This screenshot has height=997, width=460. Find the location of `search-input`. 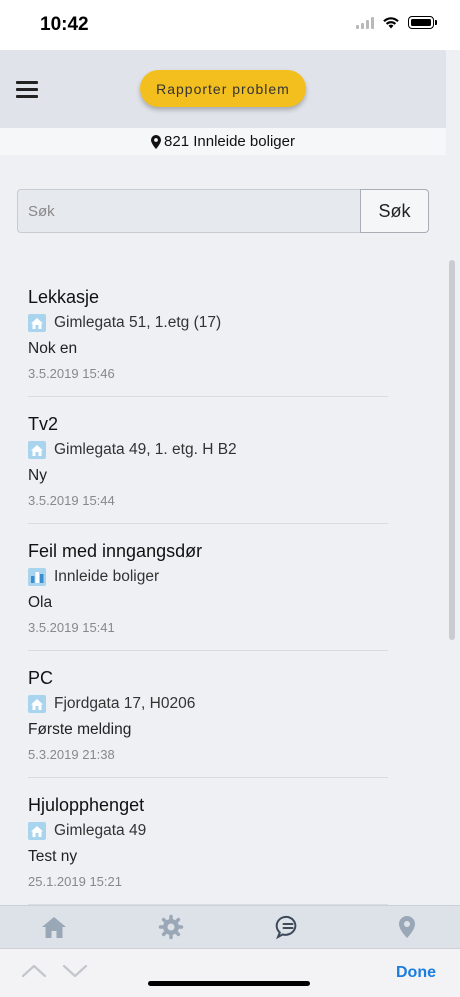

search-input is located at coordinates (188, 211).